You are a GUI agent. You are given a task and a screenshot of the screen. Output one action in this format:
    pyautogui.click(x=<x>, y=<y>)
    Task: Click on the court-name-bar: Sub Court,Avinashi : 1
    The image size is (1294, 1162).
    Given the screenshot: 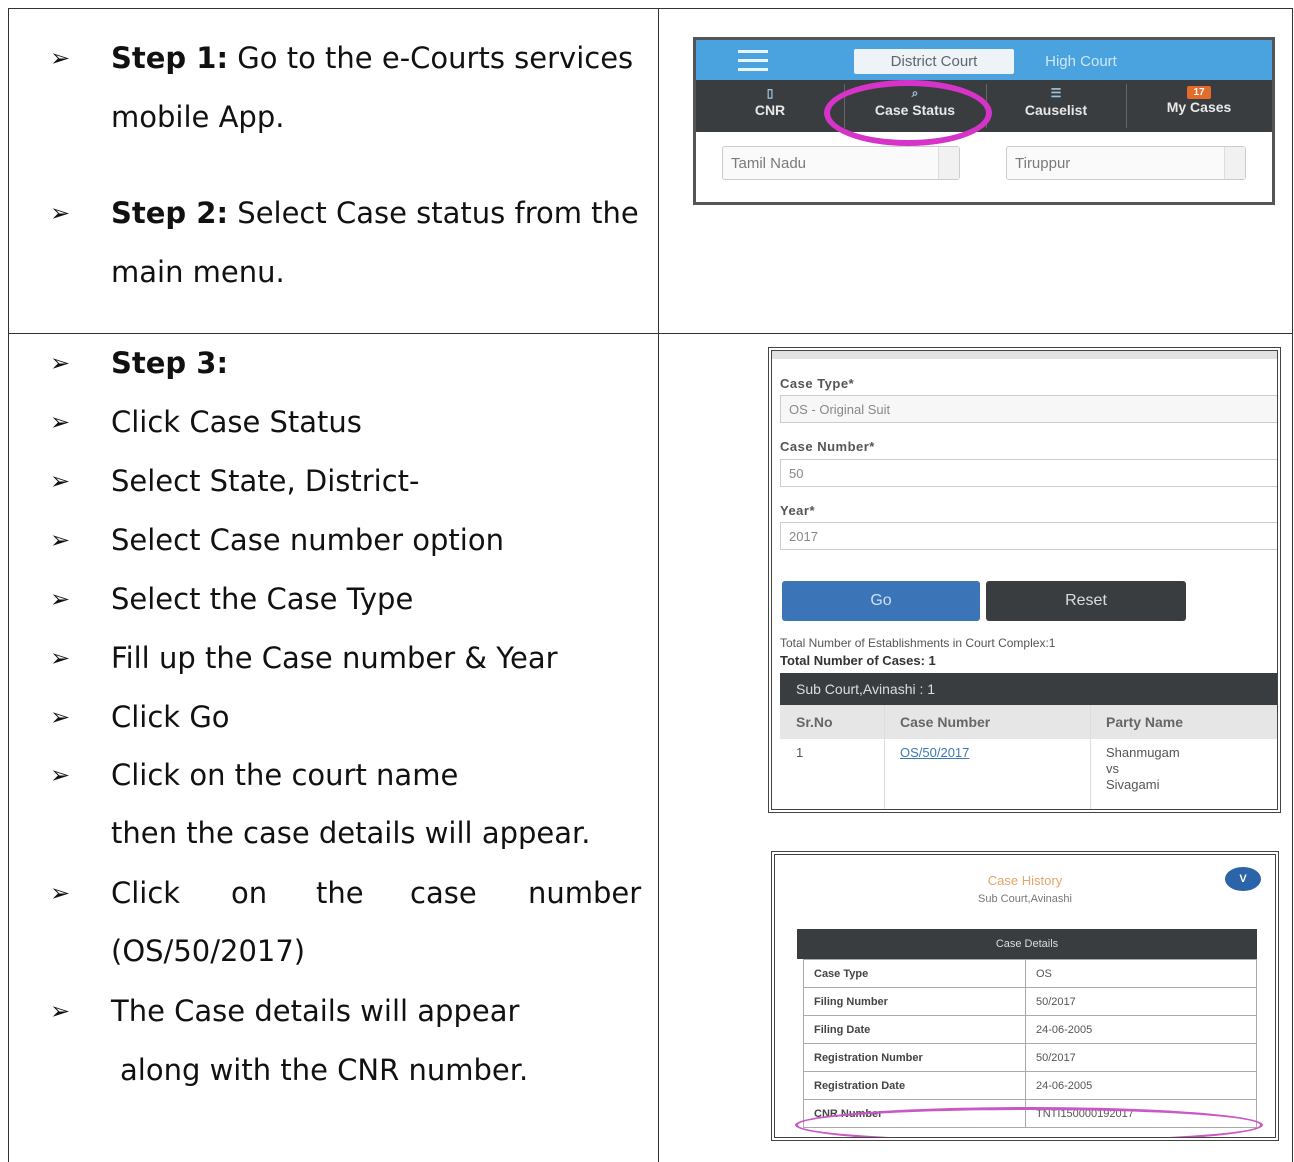 What is the action you would take?
    pyautogui.click(x=1028, y=689)
    